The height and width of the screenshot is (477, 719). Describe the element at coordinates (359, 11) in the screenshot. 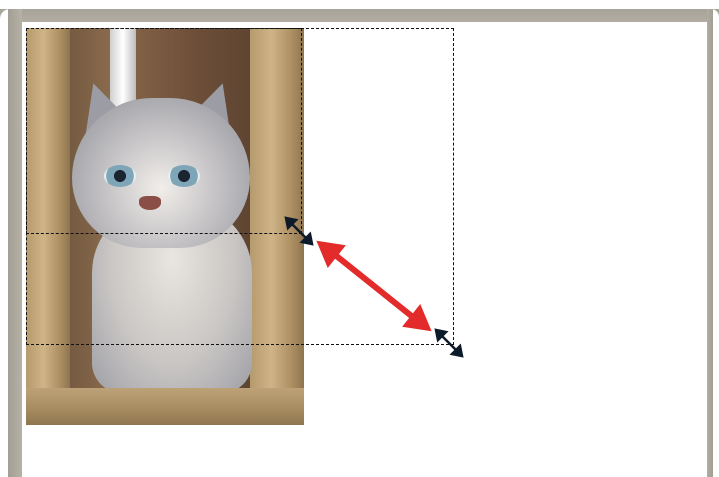

I see `window-frame-top` at that location.